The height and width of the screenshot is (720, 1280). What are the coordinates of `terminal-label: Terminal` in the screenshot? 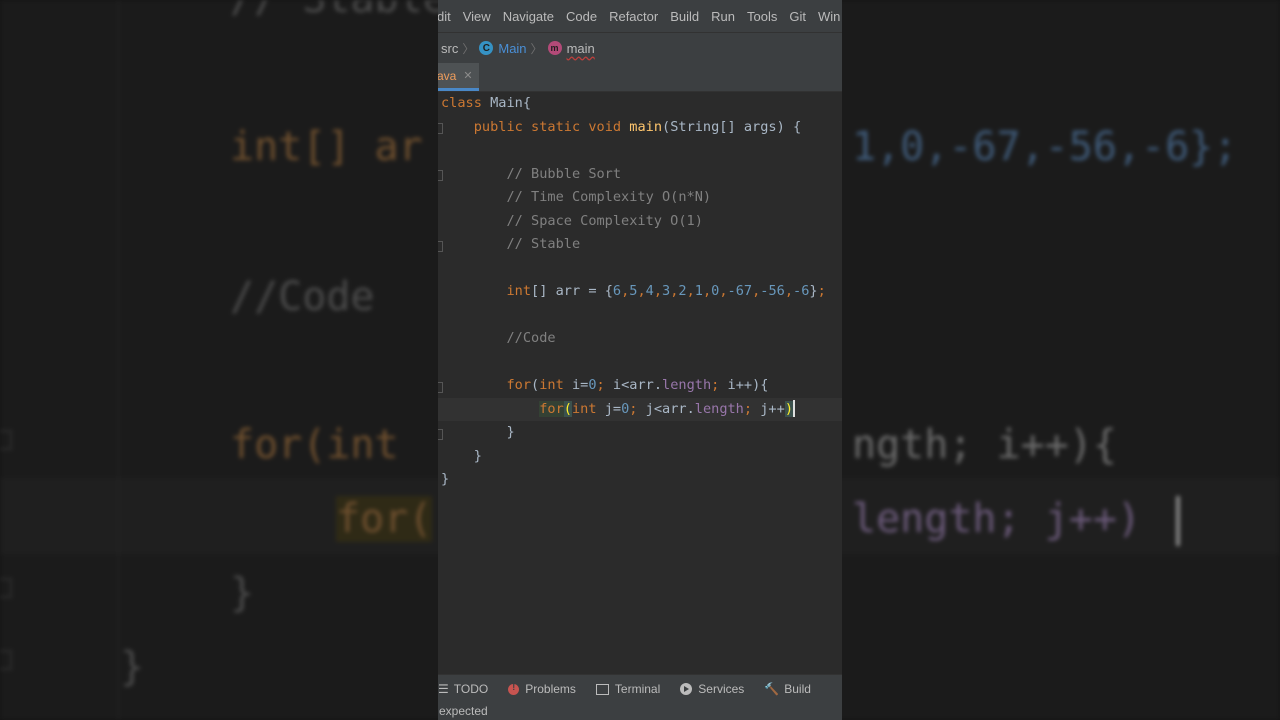 It's located at (637, 689).